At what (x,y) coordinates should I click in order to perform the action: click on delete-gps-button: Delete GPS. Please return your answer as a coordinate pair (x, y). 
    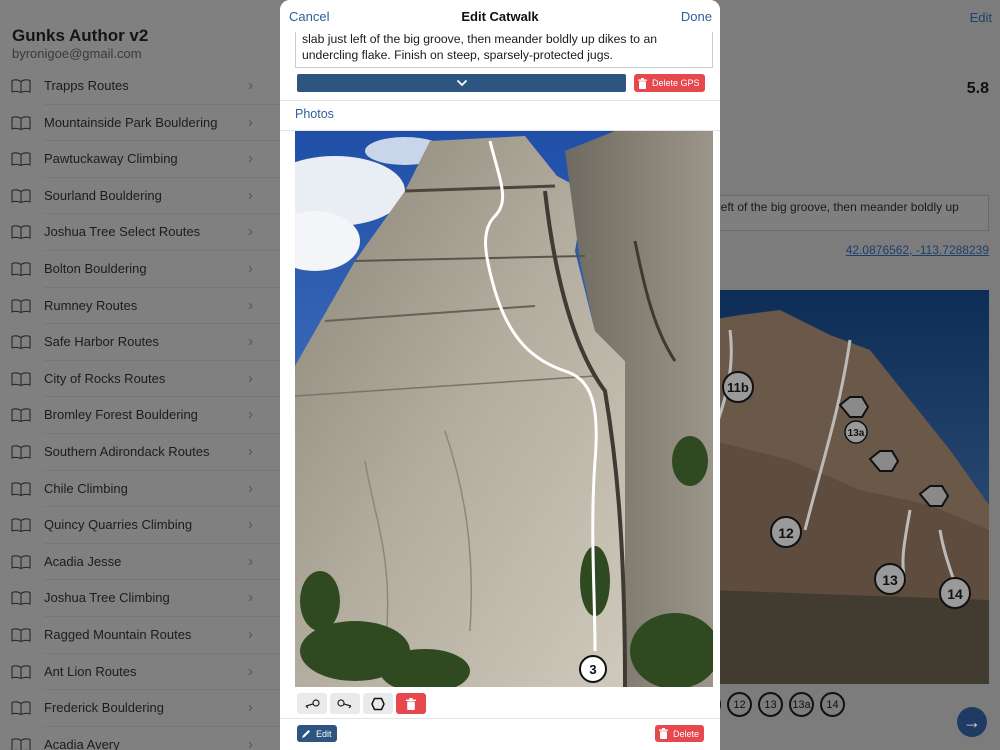
    Looking at the image, I should click on (669, 83).